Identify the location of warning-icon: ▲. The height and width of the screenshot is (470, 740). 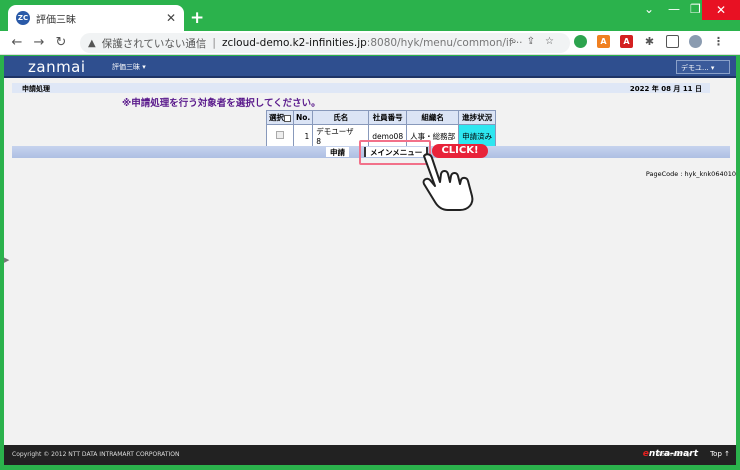
(92, 43).